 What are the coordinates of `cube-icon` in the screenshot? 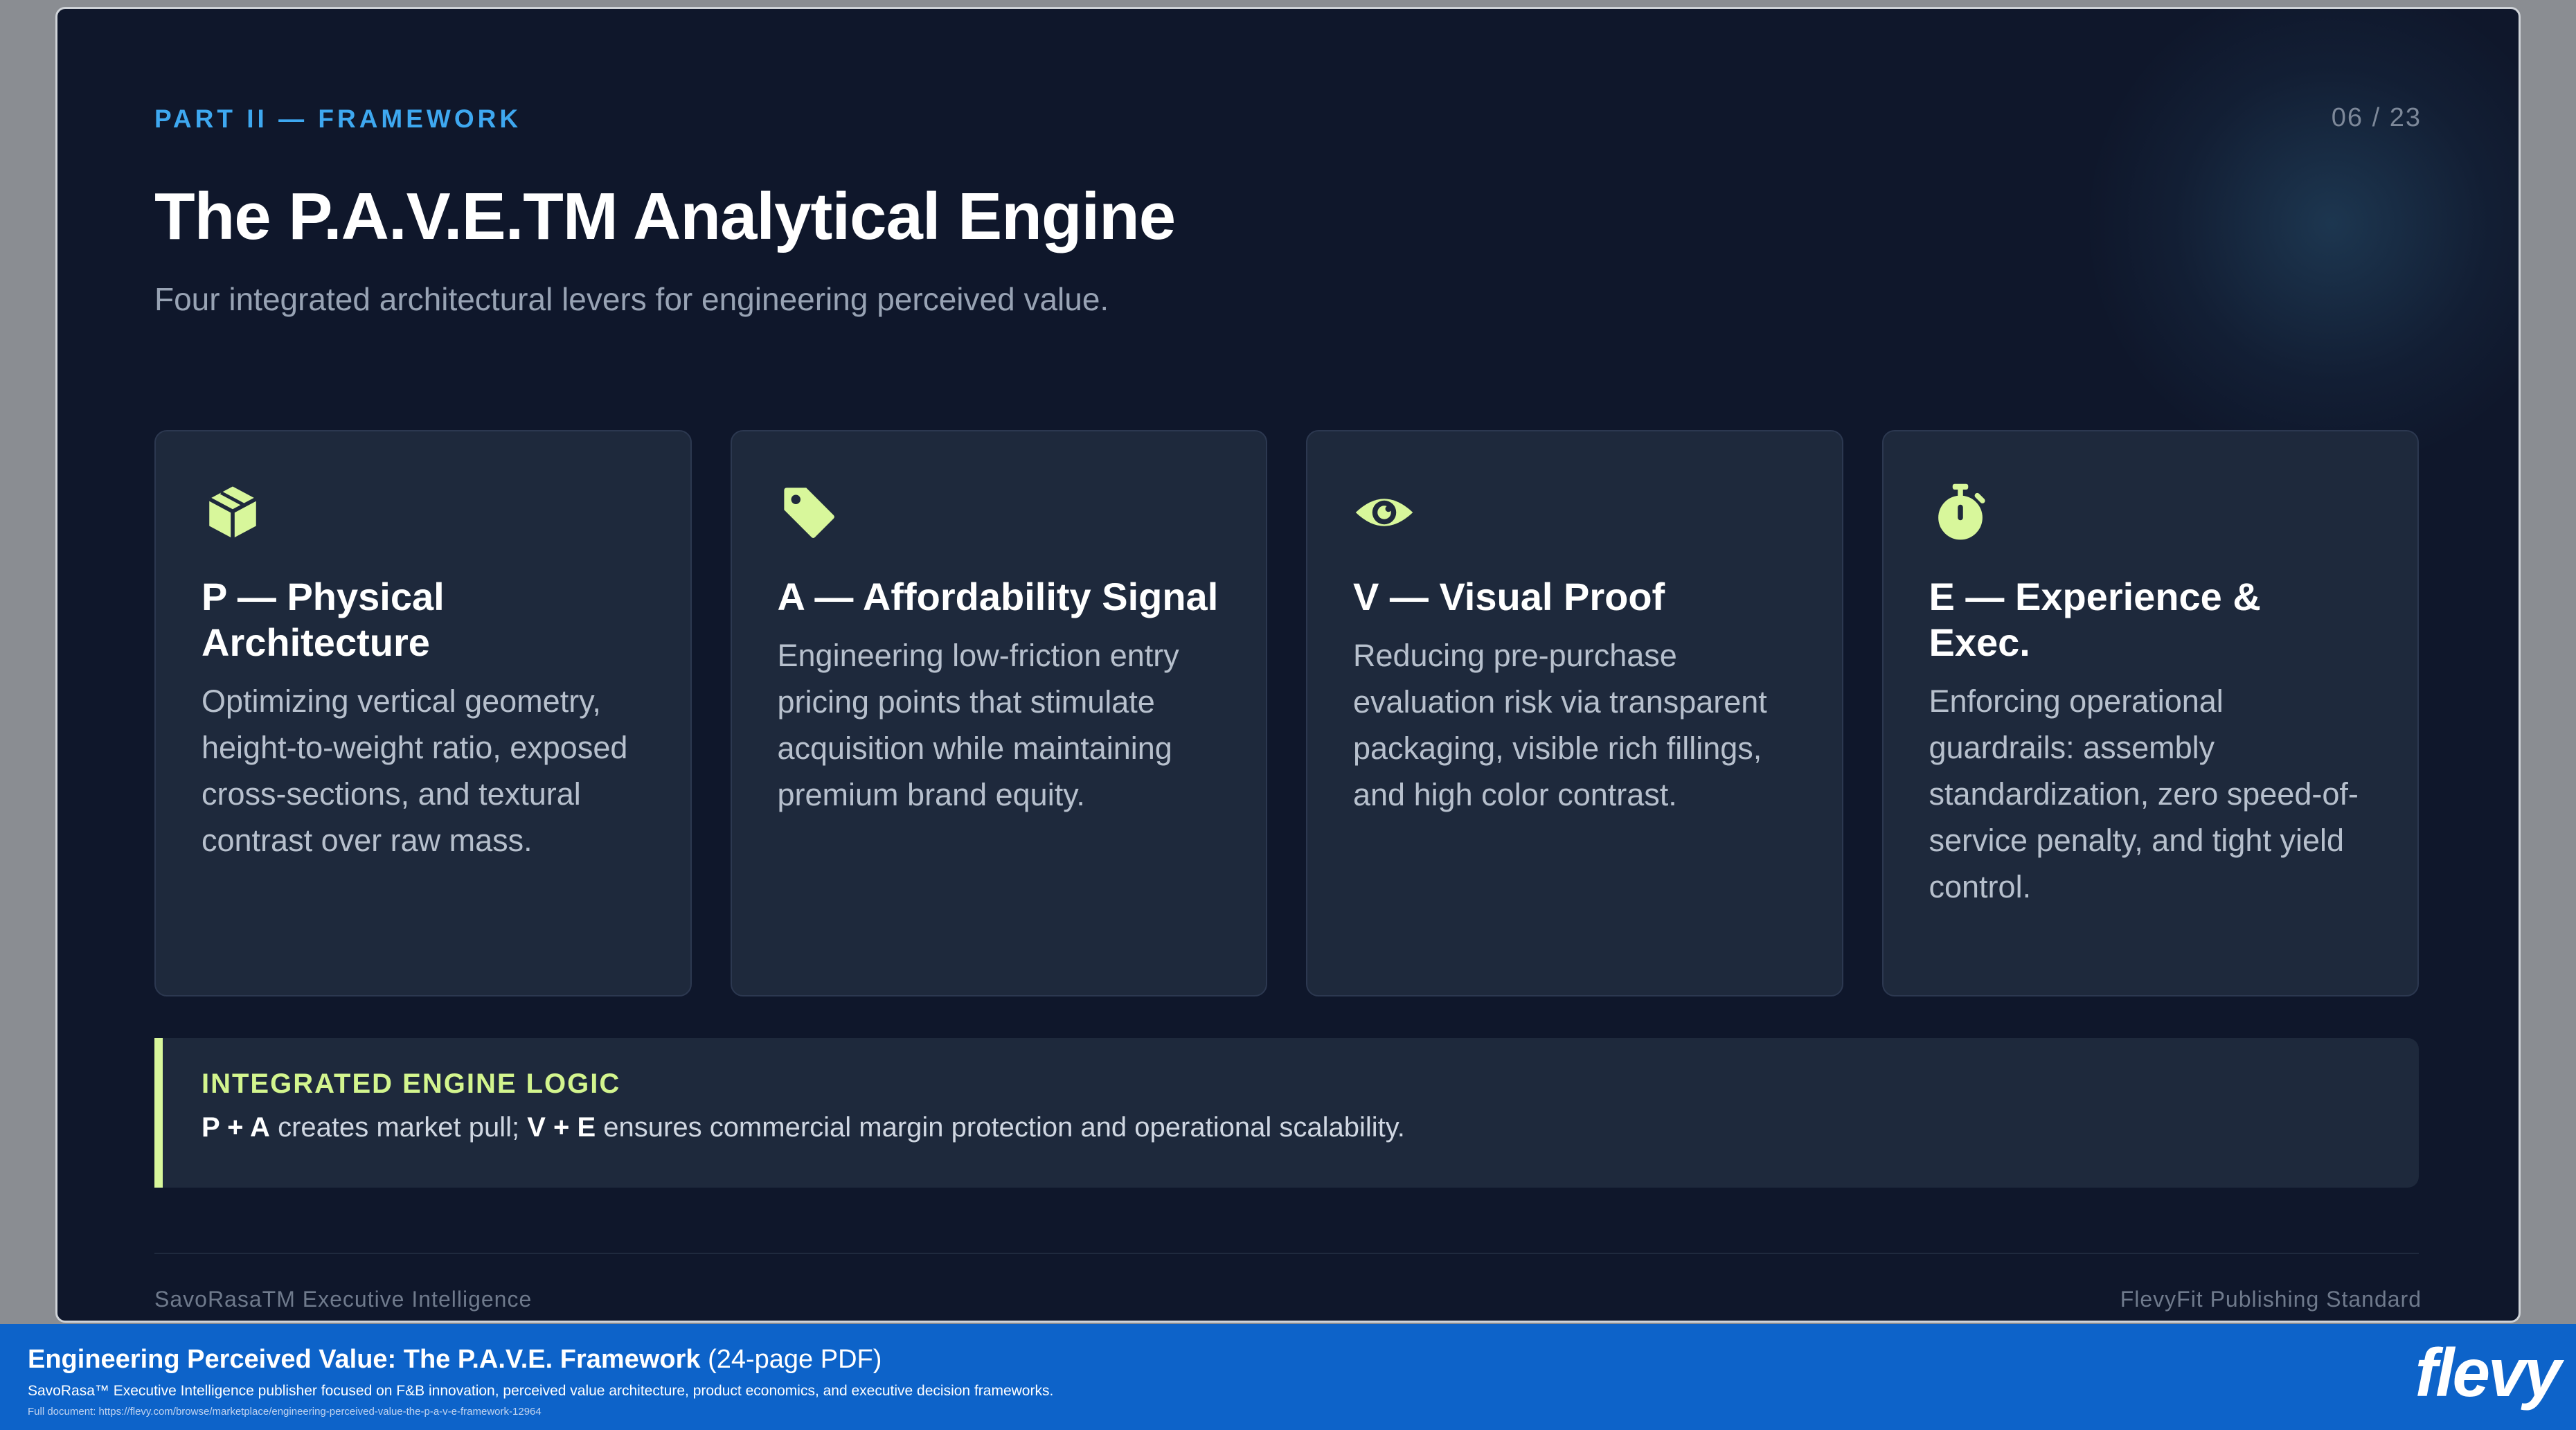 It's located at (233, 512).